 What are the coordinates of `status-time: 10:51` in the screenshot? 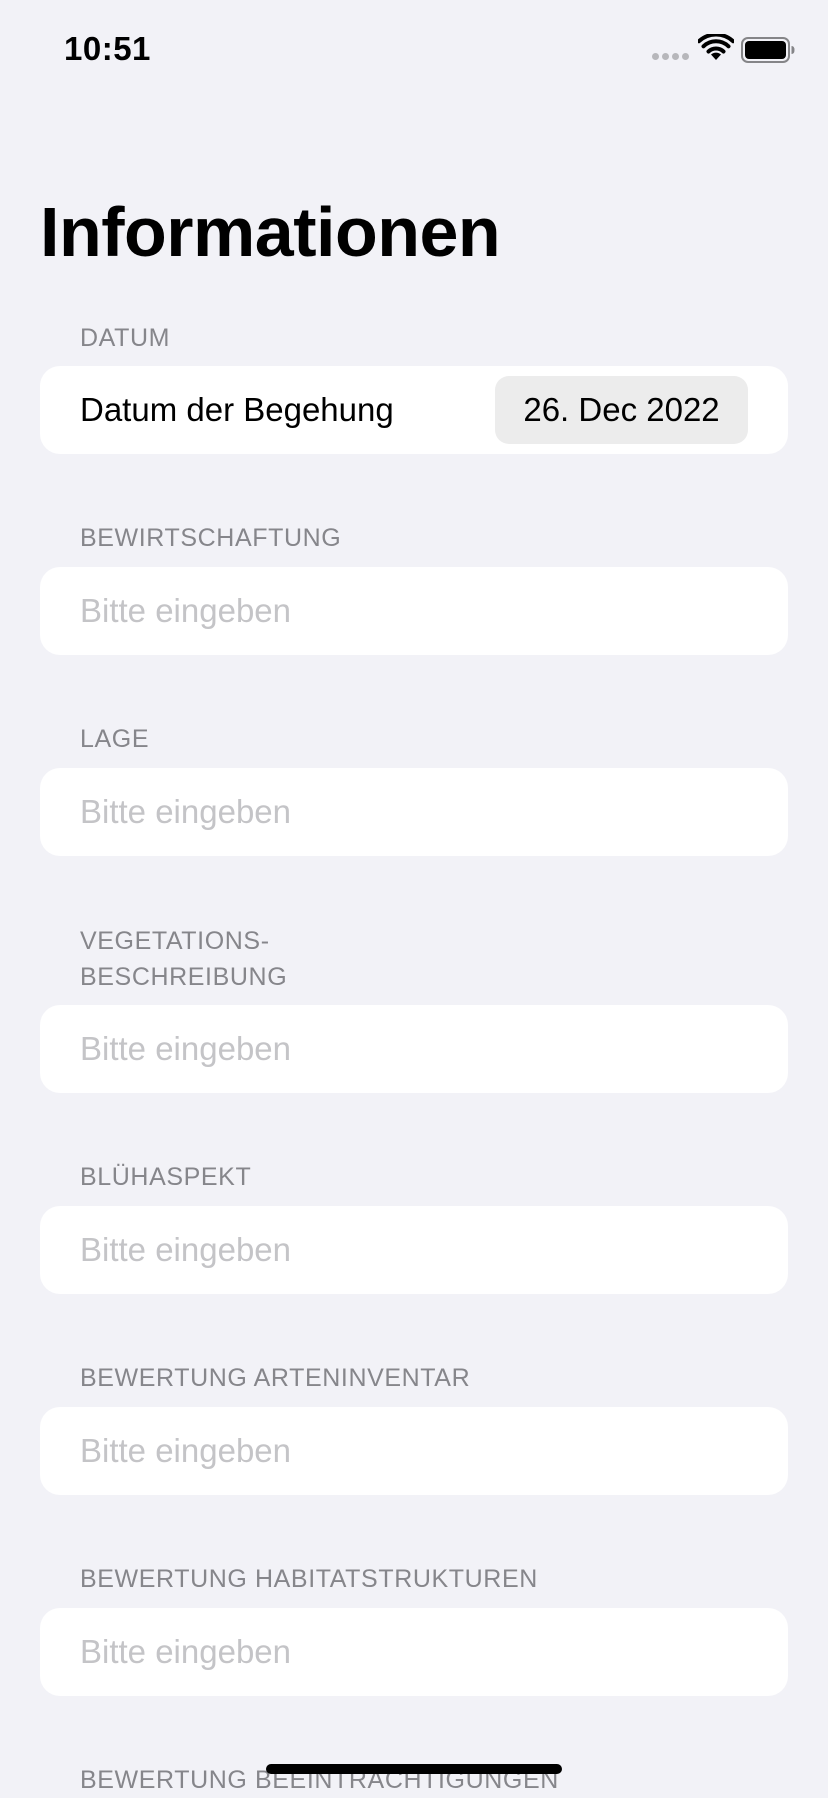 It's located at (107, 48).